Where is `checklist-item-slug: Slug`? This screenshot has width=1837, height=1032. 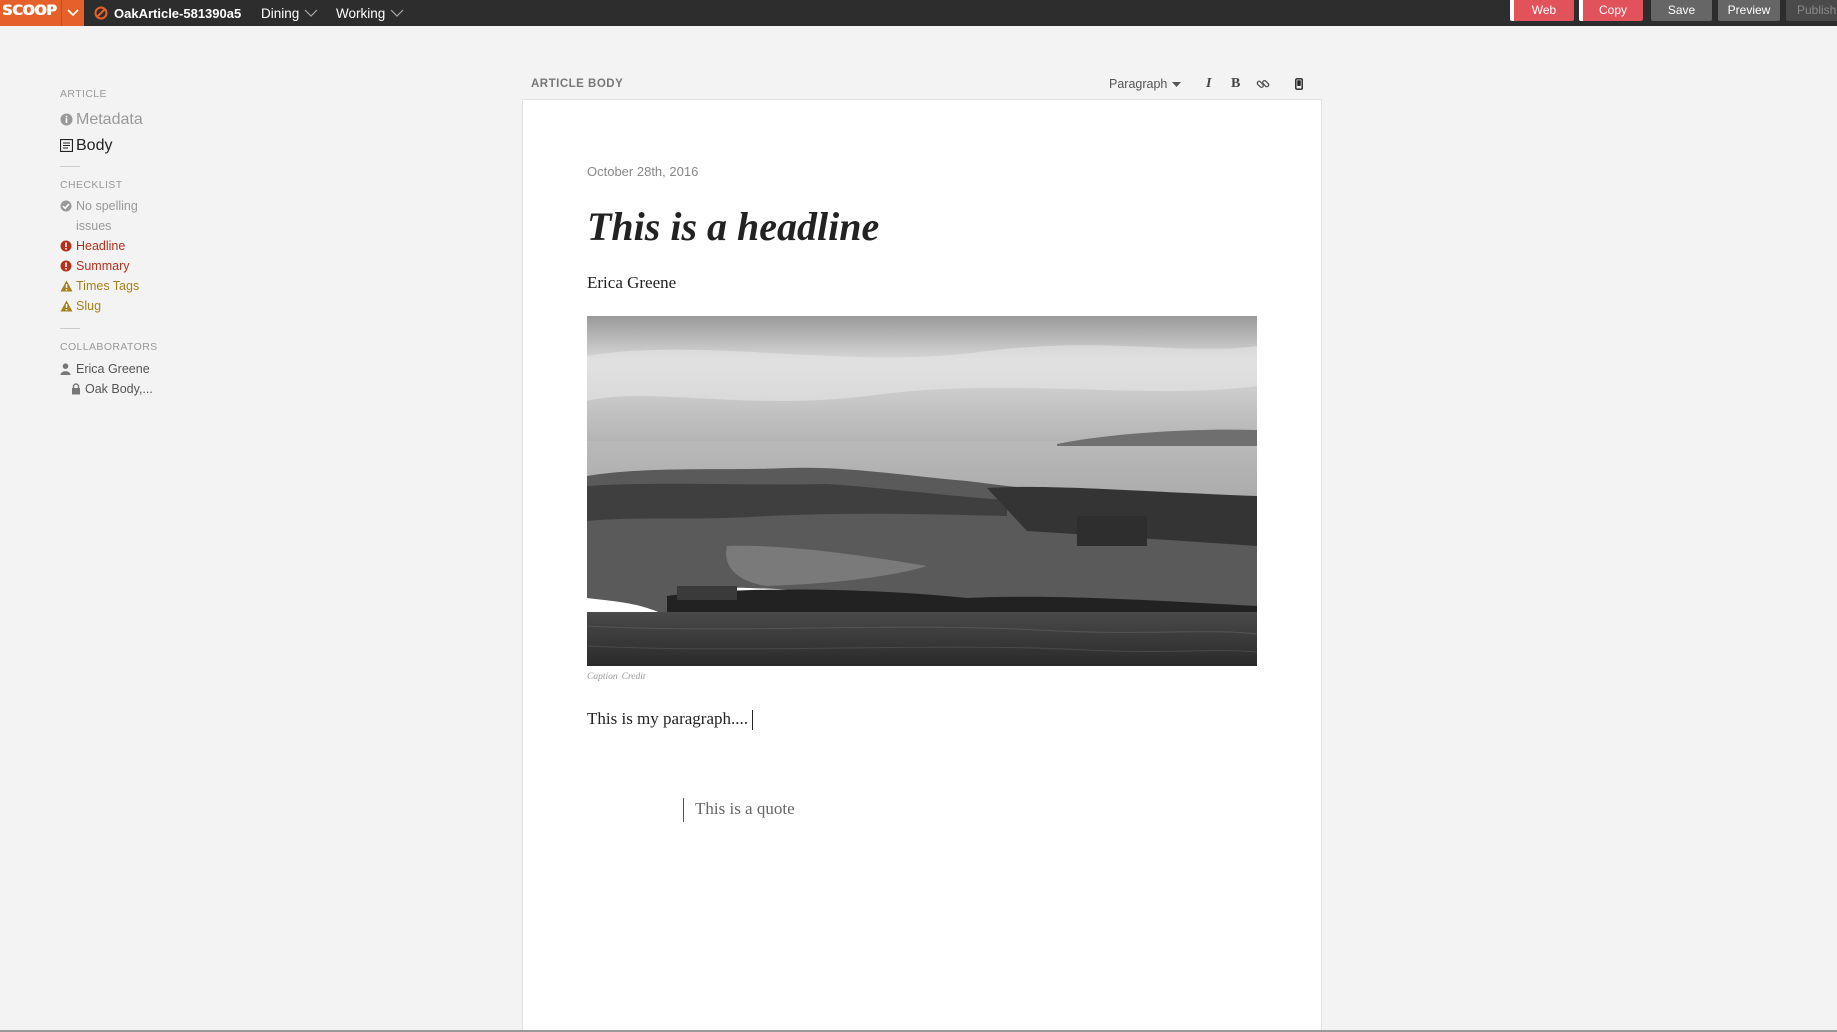
checklist-item-slug: Slug is located at coordinates (120, 306).